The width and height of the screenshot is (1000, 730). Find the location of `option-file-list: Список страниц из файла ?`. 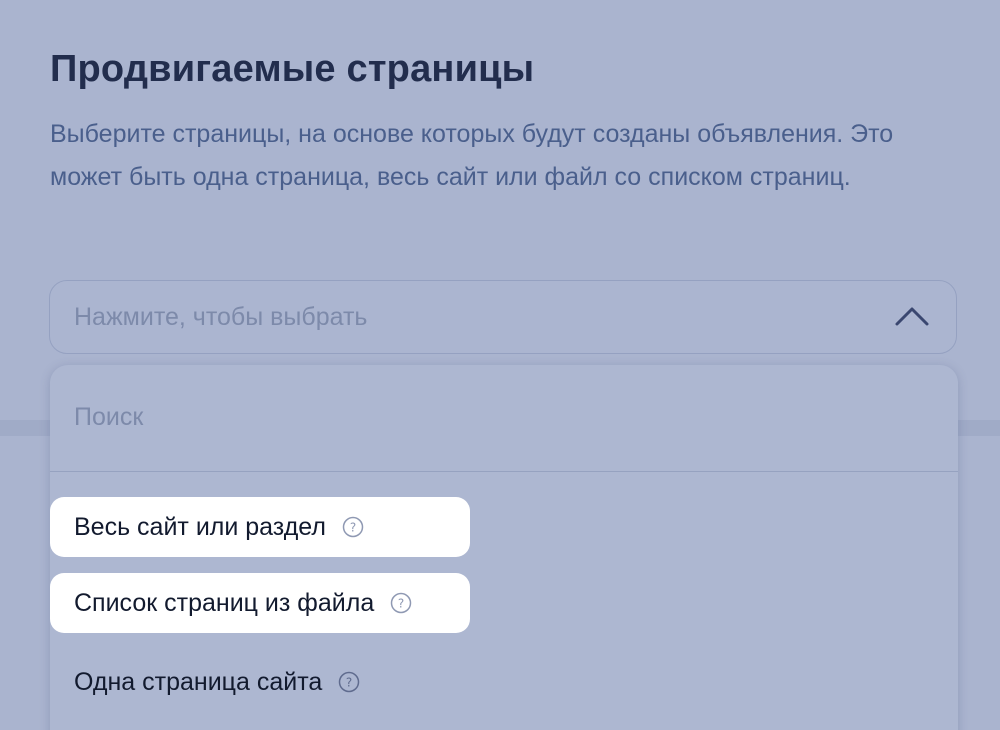

option-file-list: Список страниц из файла ? is located at coordinates (260, 603).